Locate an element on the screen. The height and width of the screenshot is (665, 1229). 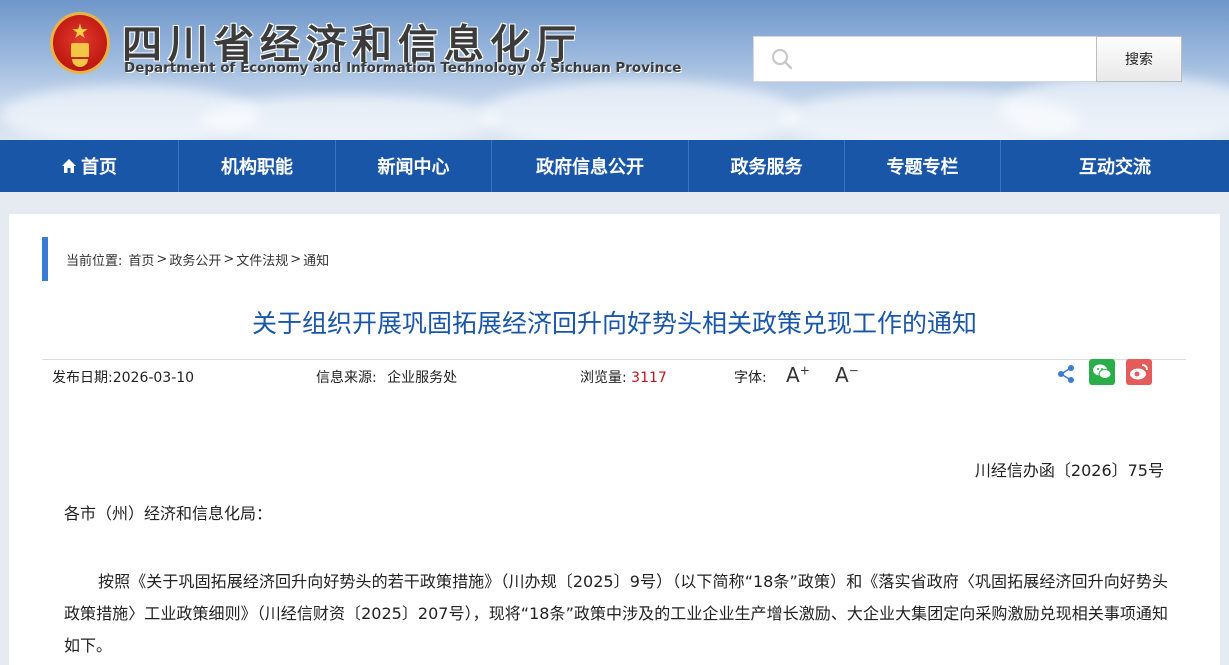
wechat-icon is located at coordinates (1102, 372).